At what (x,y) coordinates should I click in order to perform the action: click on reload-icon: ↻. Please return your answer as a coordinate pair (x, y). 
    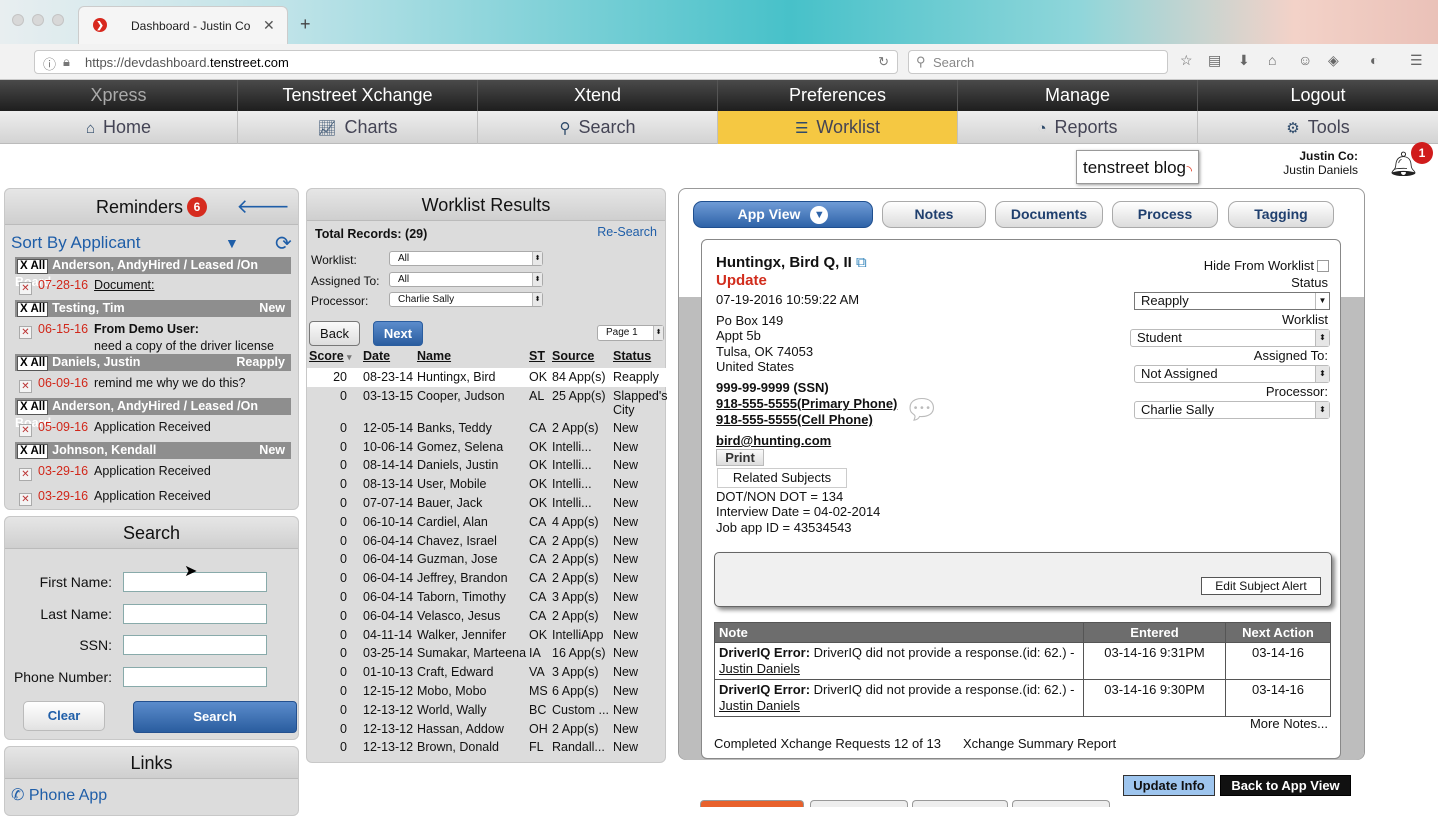
    Looking at the image, I should click on (883, 62).